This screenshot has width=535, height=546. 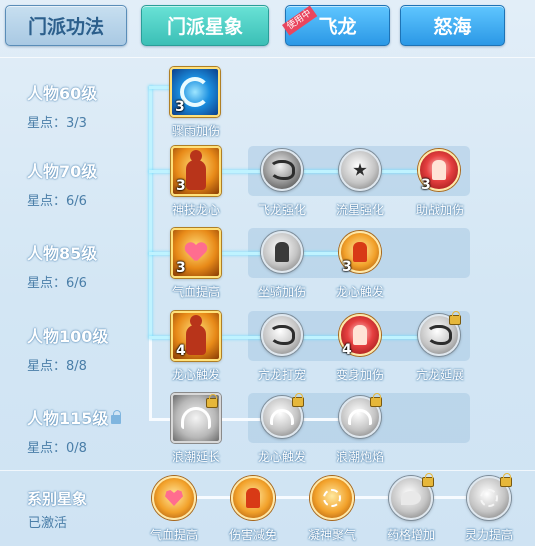 I want to click on assist-damage-icon, so click(x=439, y=170).